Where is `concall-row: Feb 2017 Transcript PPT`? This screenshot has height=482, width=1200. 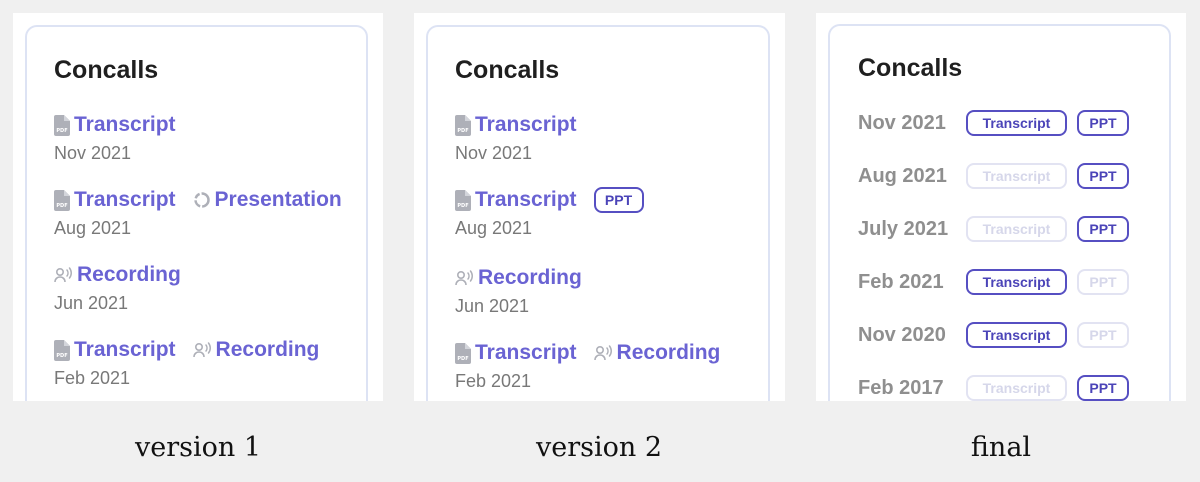
concall-row: Feb 2017 Transcript PPT is located at coordinates (993, 387).